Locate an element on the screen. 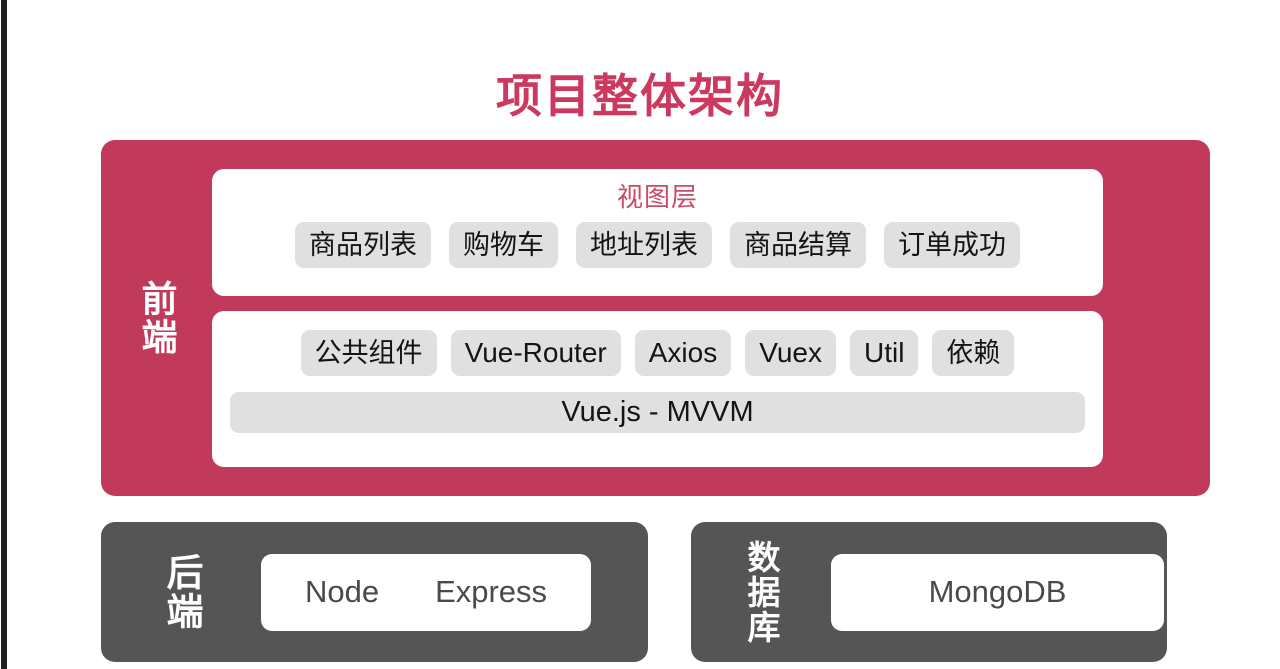 This screenshot has height=669, width=1280. view-layer-title: 视图层 is located at coordinates (657, 197).